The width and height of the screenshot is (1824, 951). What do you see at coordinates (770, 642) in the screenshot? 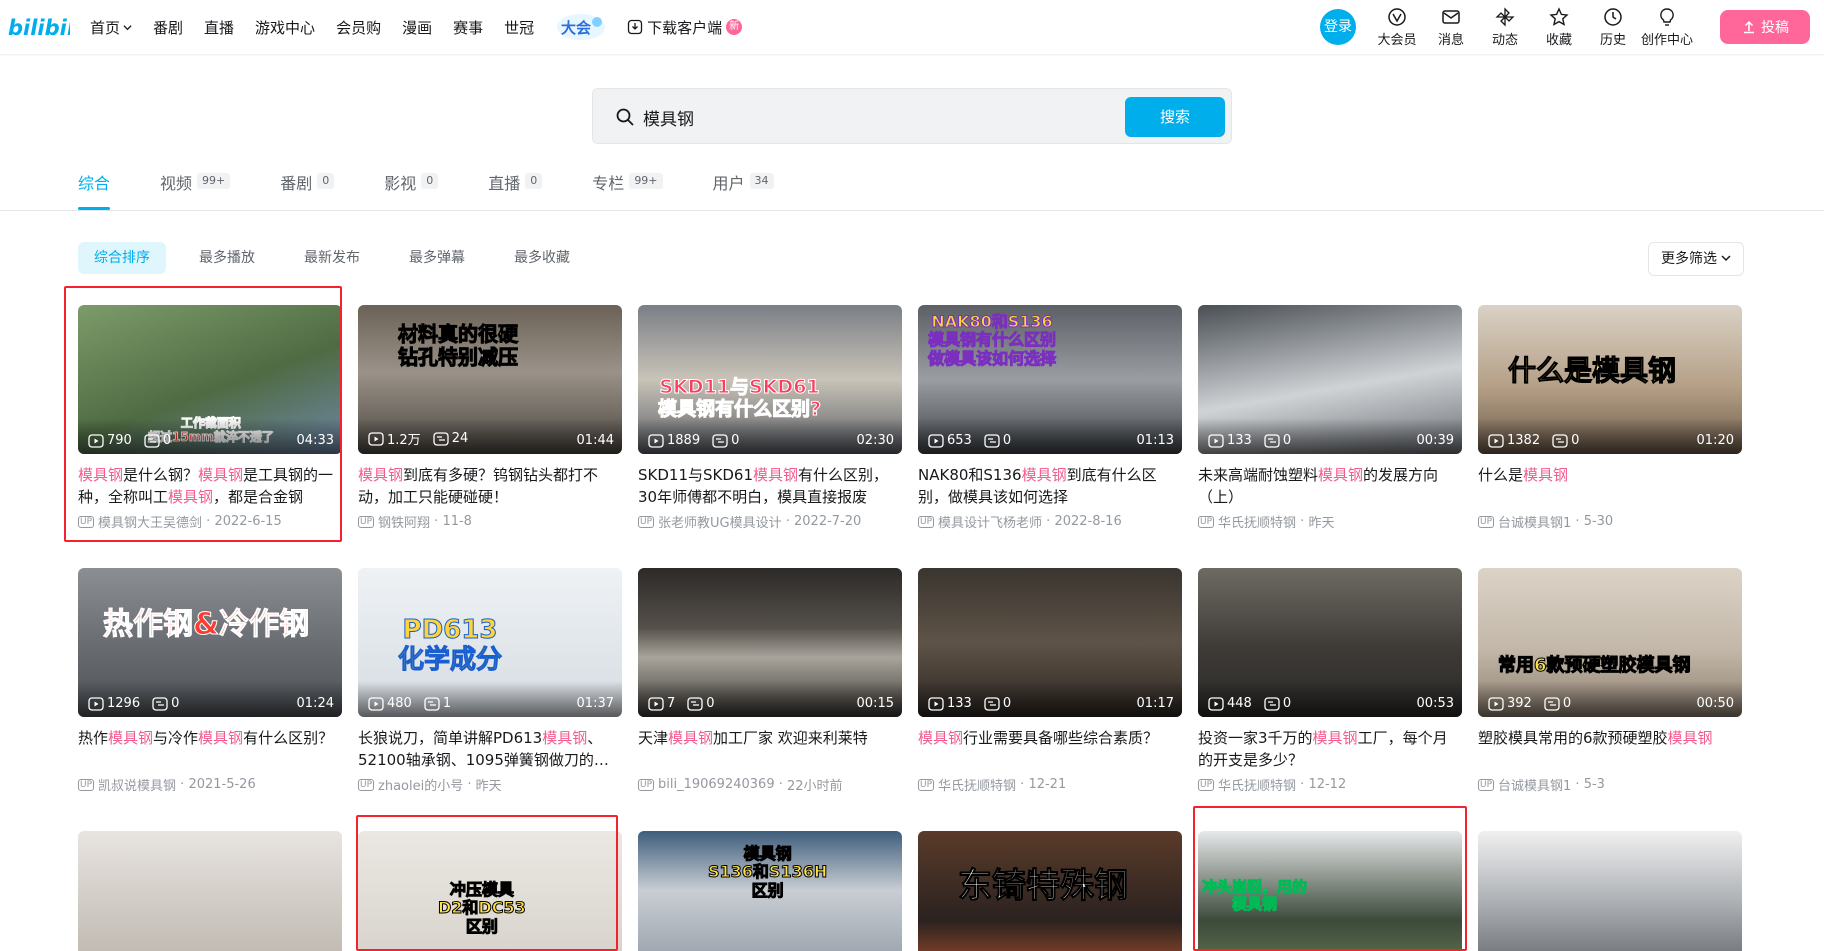
I see `video-thumbnail: 7 0 00:15` at bounding box center [770, 642].